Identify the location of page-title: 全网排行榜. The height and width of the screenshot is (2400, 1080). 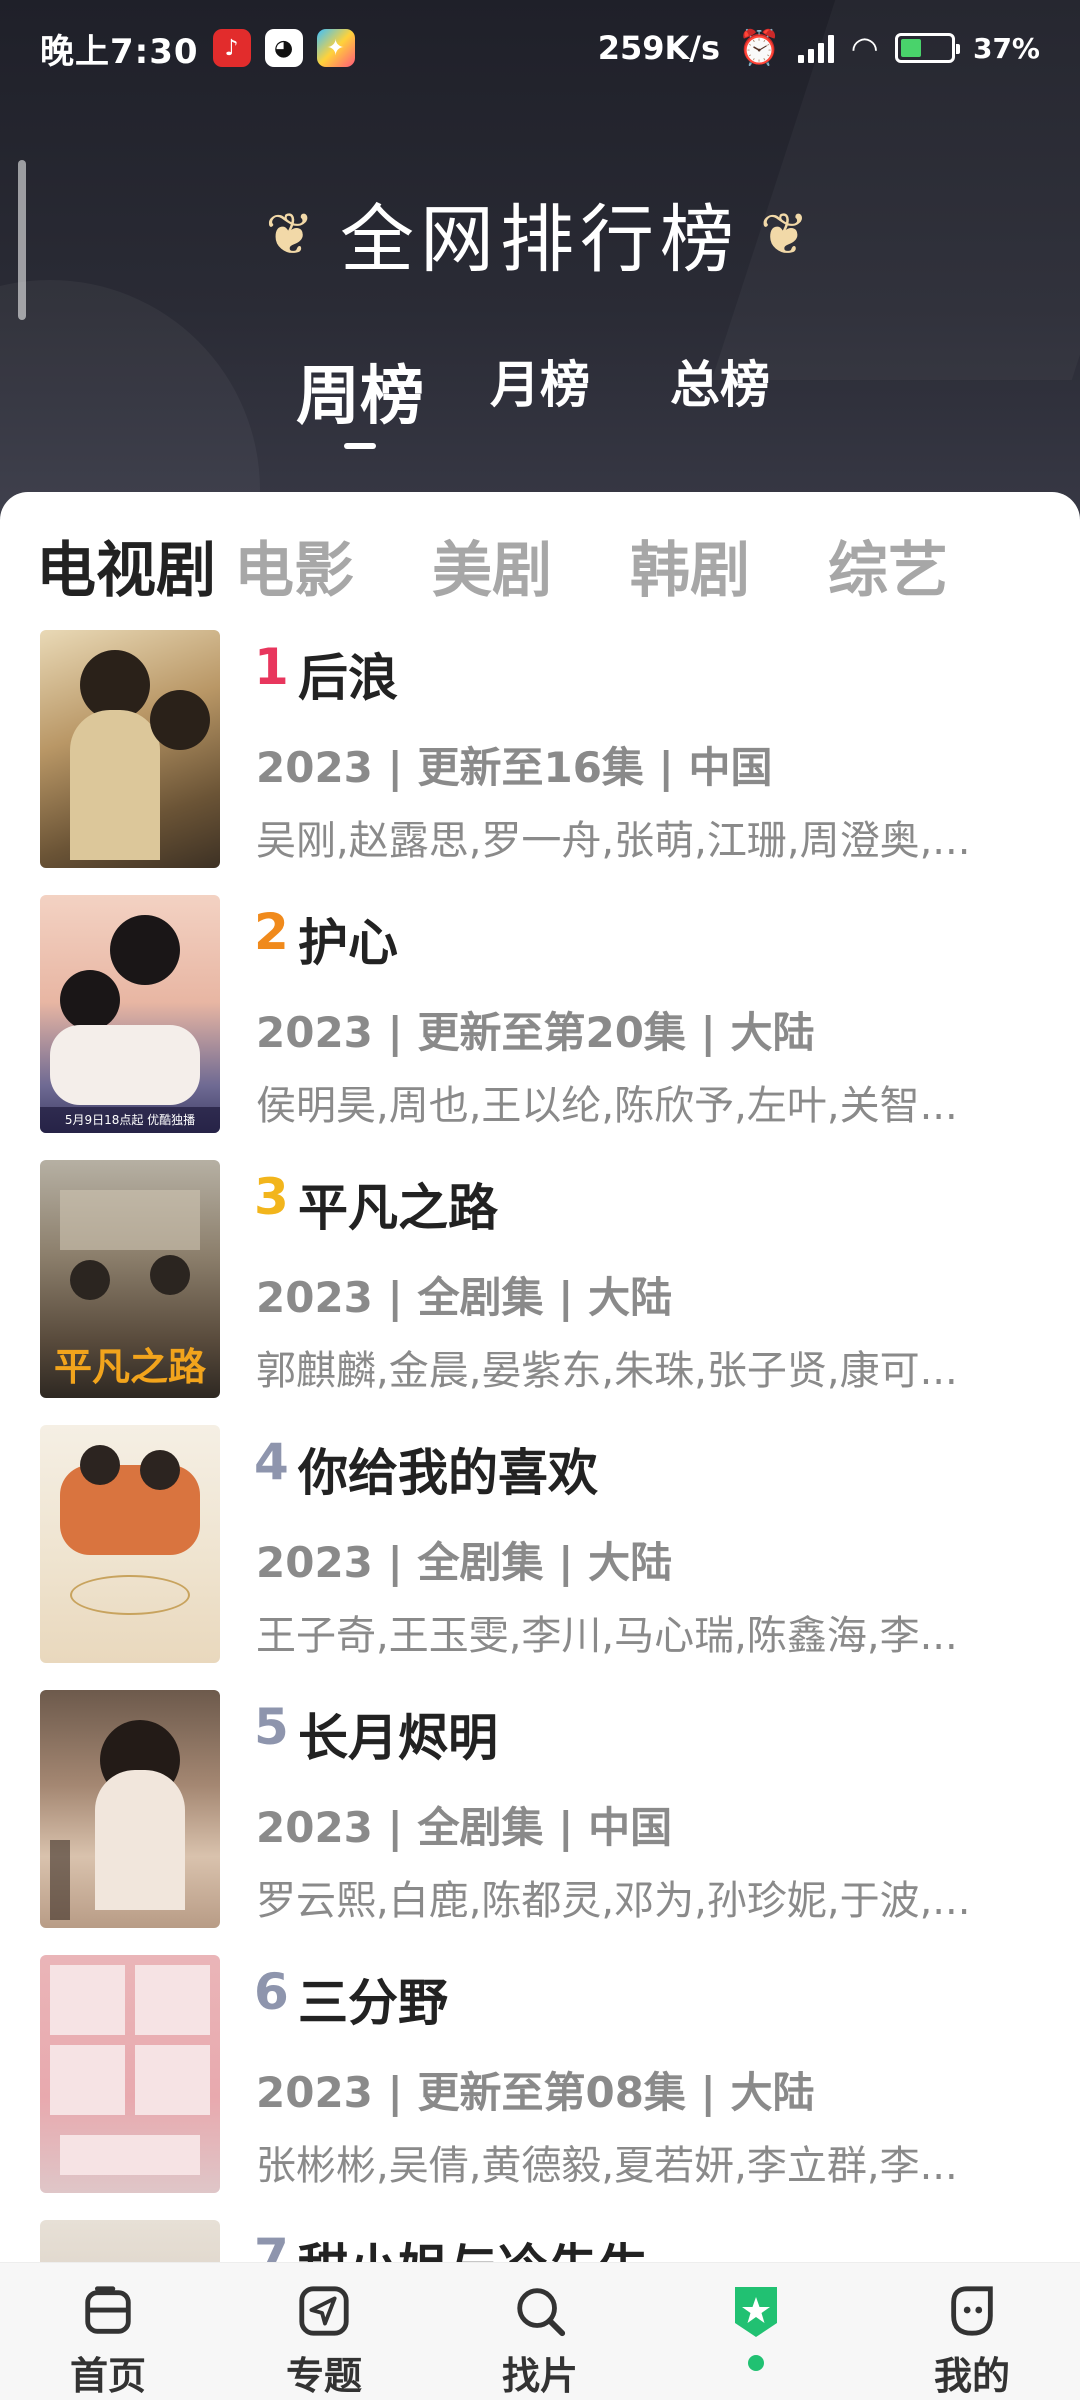
(540, 240).